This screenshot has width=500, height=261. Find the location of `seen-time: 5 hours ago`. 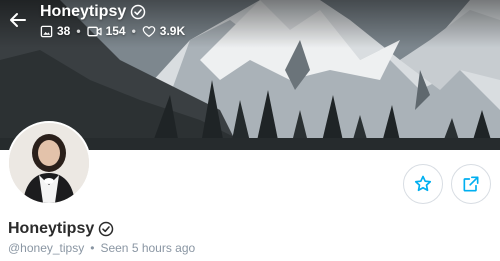

seen-time: 5 hours ago is located at coordinates (163, 248).